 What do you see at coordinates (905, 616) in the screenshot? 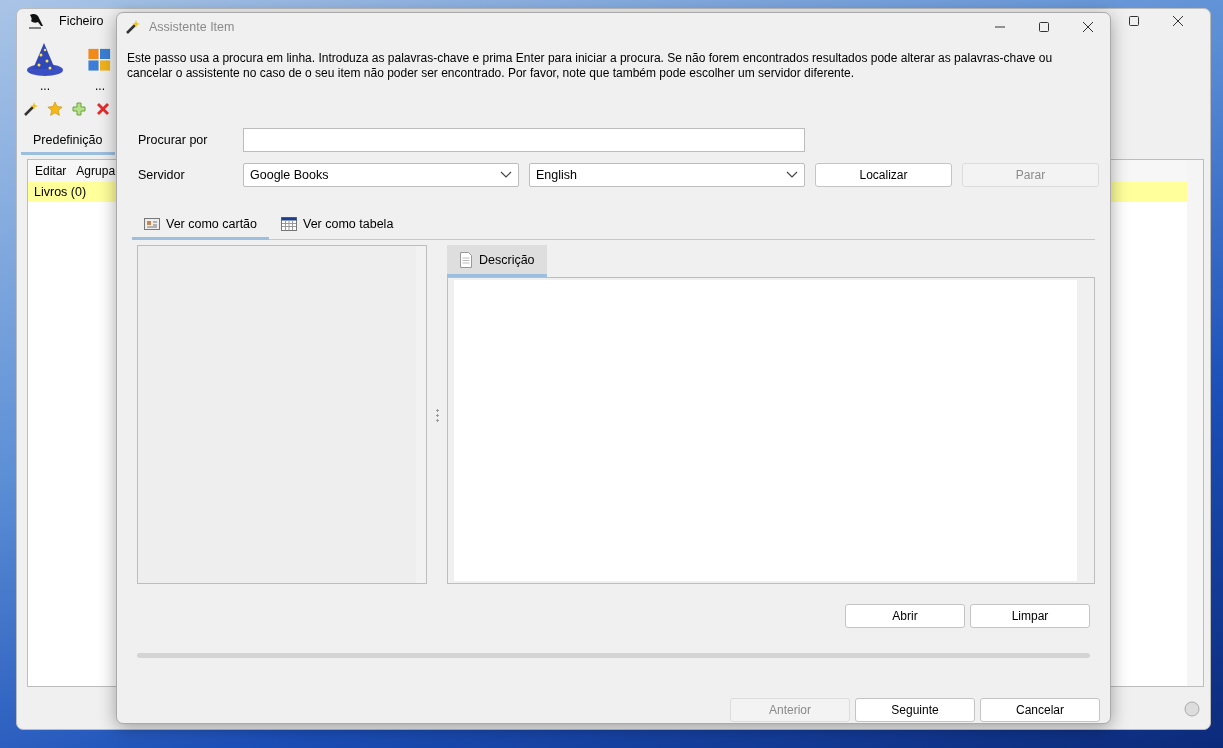
I see `action-button: Abrir` at bounding box center [905, 616].